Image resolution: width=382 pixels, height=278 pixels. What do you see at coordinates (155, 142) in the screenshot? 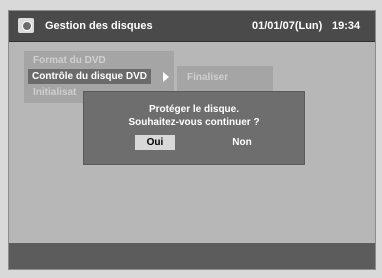
I see `oui-button: Oui` at bounding box center [155, 142].